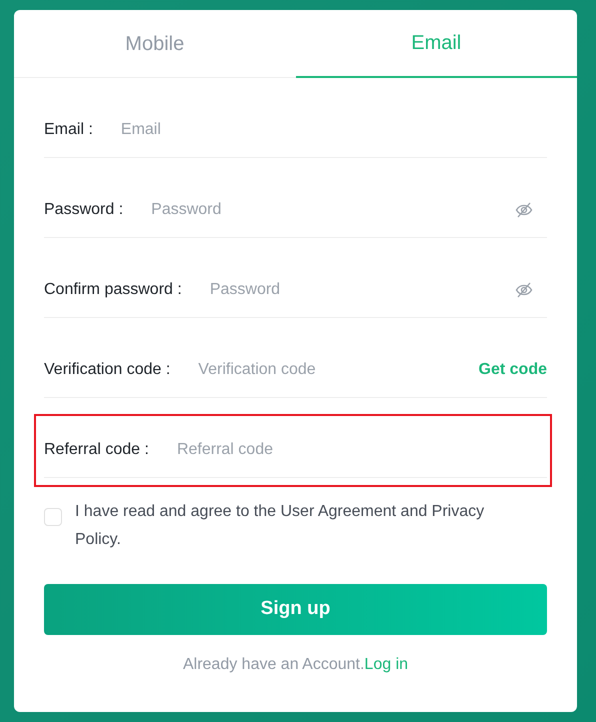 The width and height of the screenshot is (596, 722). Describe the element at coordinates (436, 44) in the screenshot. I see `tab: Email` at that location.